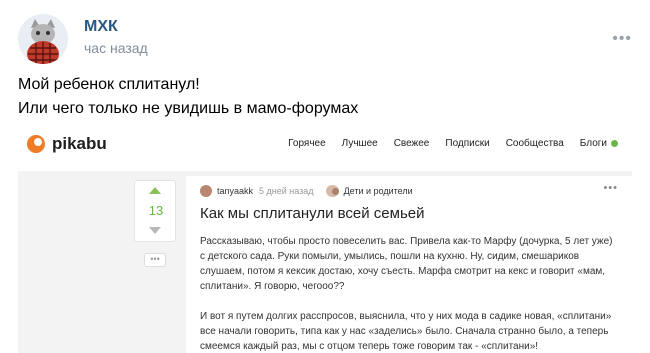 This screenshot has width=650, height=353. What do you see at coordinates (593, 143) in the screenshot?
I see `menu-item-blogs-label: Блоги` at bounding box center [593, 143].